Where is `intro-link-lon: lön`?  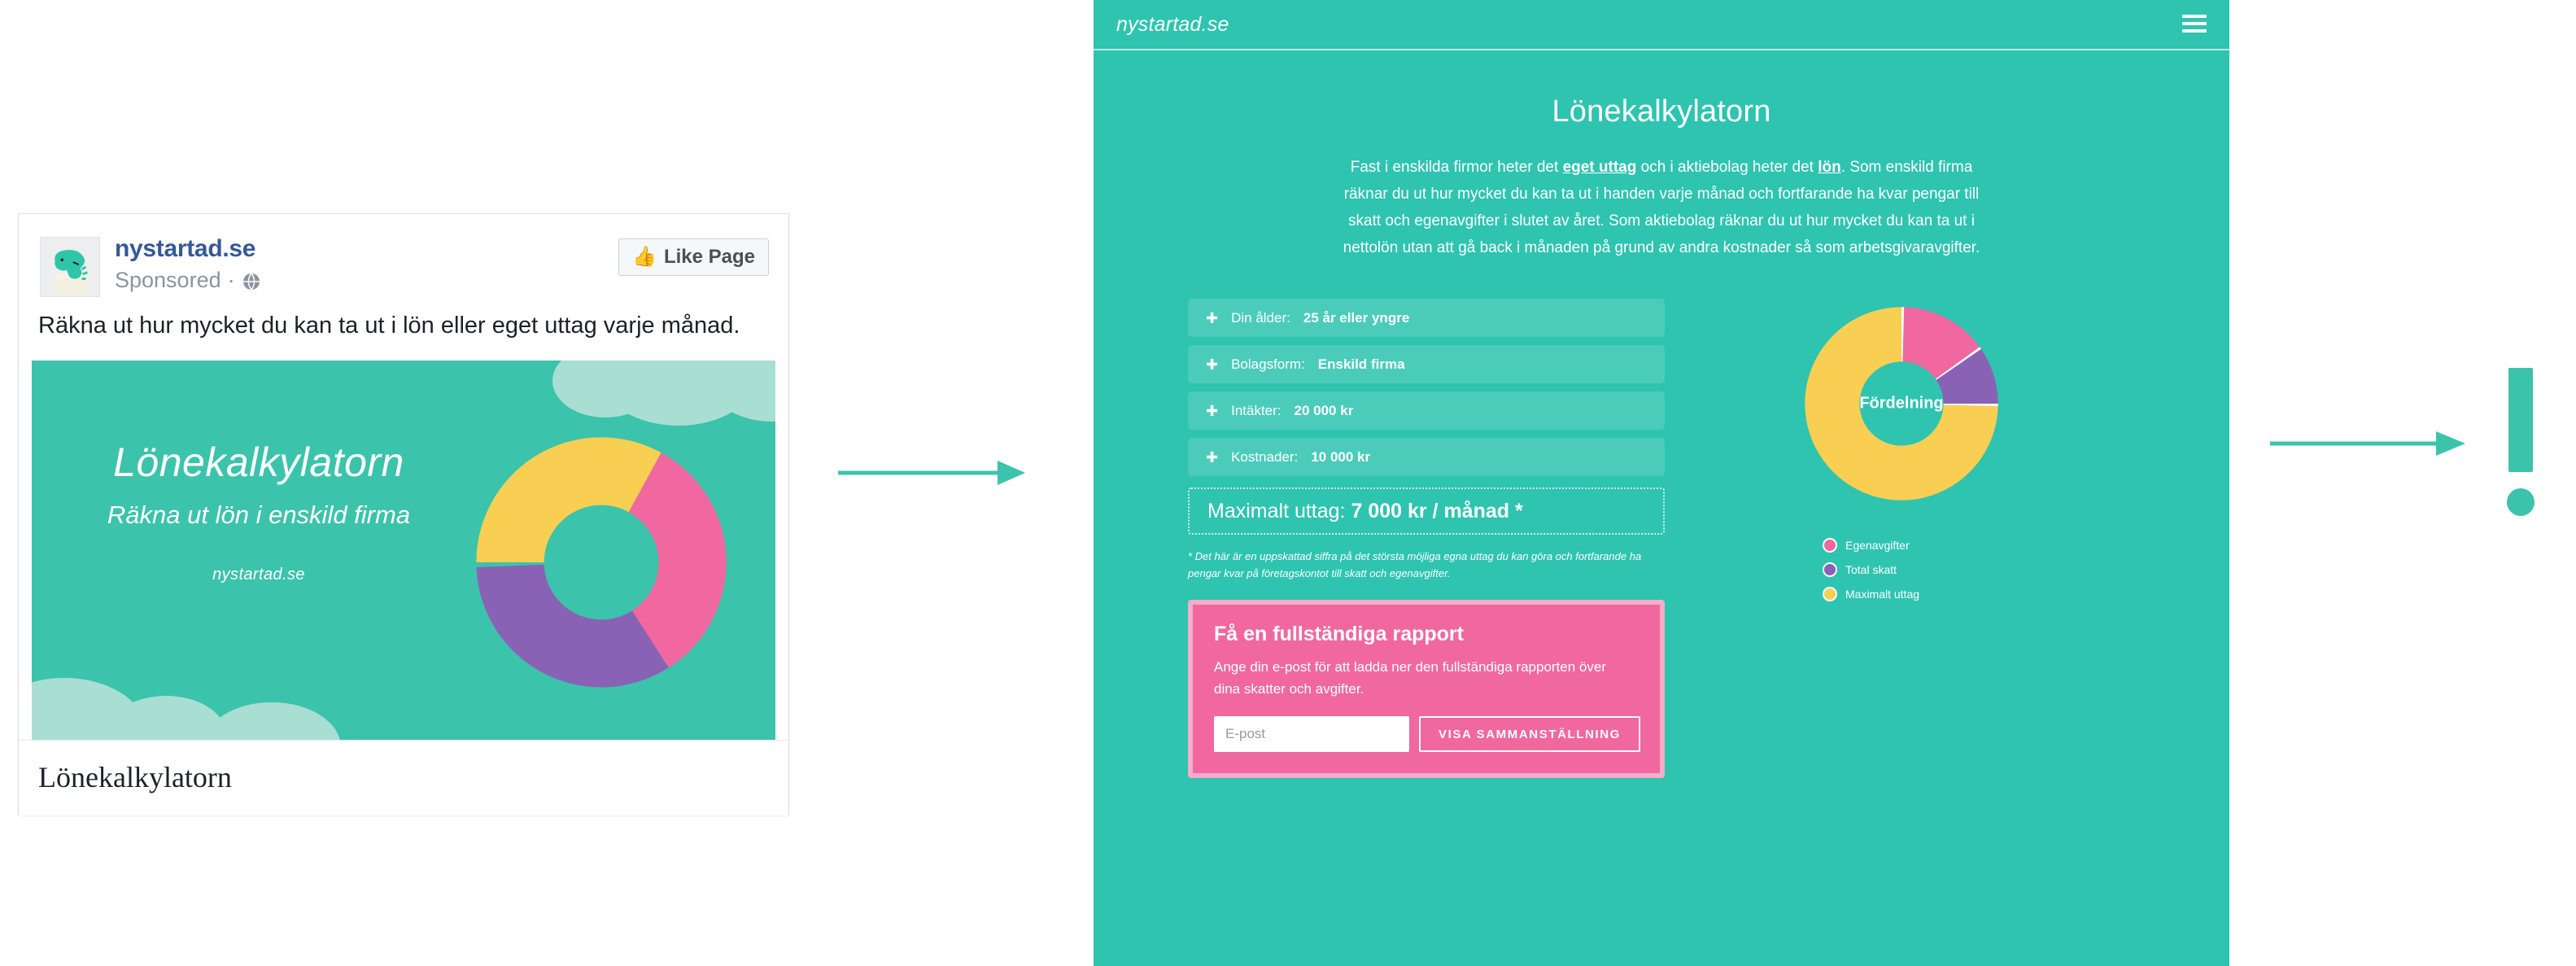 intro-link-lon: lön is located at coordinates (1829, 167).